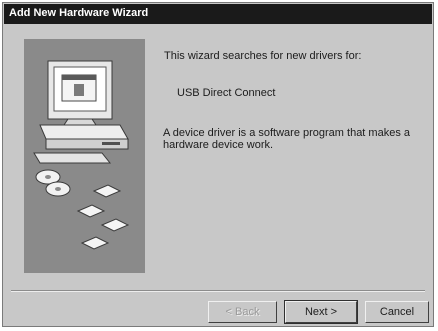 Image resolution: width=438 pixels, height=331 pixels. I want to click on back-button: < Back, so click(242, 312).